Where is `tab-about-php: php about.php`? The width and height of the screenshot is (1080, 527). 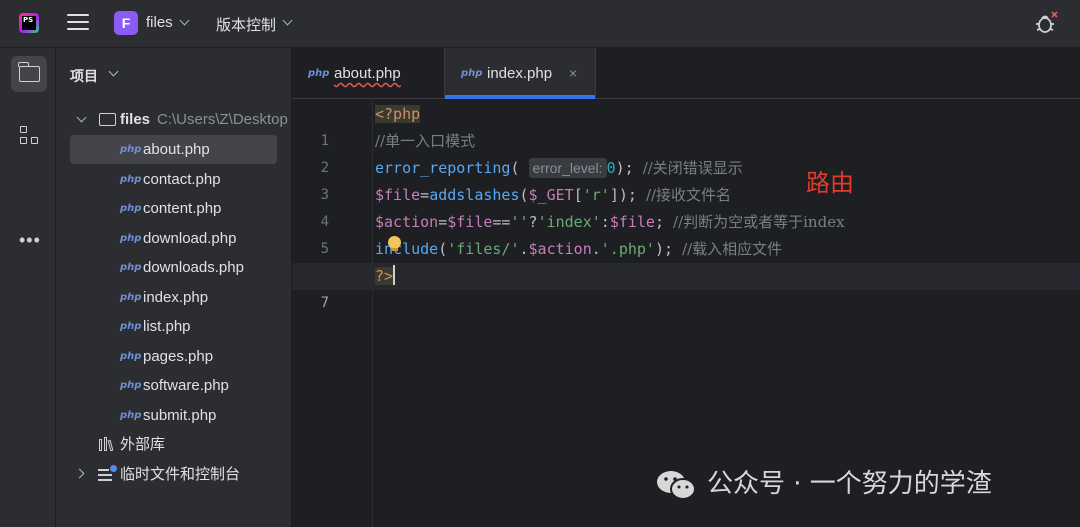
tab-about-php: php about.php is located at coordinates (367, 73).